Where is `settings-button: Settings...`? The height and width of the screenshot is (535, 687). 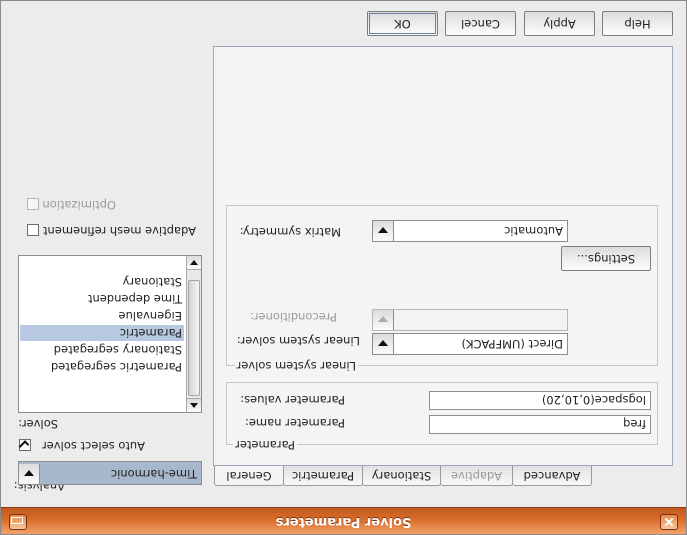
settings-button: Settings... is located at coordinates (606, 258).